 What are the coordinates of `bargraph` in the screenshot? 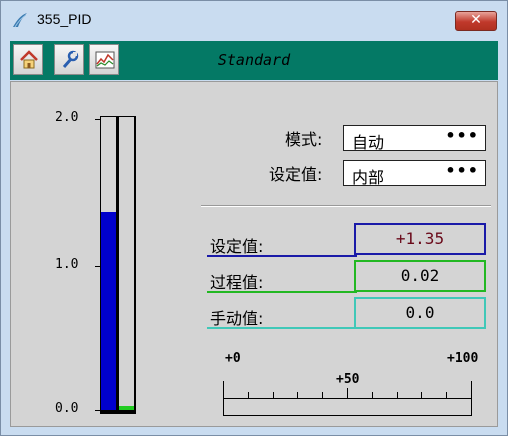 It's located at (118, 265).